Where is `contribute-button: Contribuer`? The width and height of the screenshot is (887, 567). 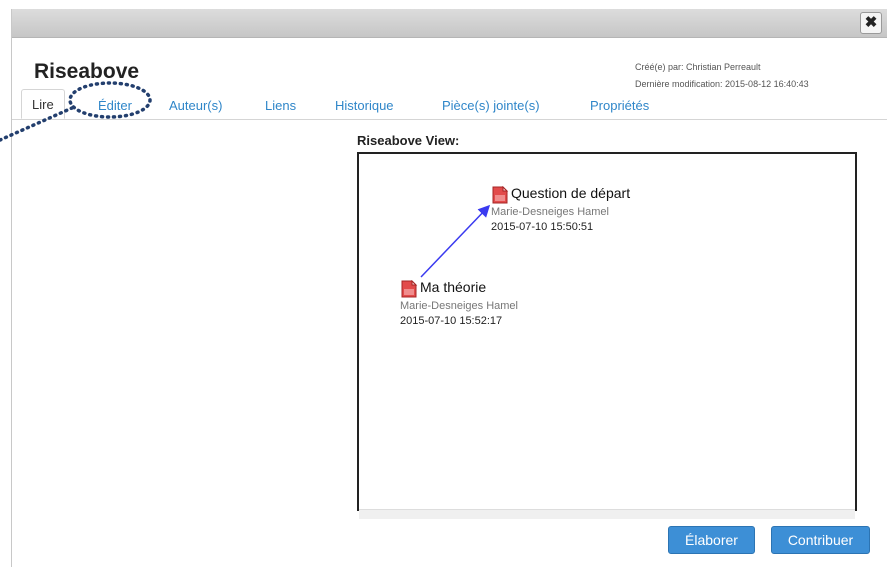 contribute-button: Contribuer is located at coordinates (820, 540).